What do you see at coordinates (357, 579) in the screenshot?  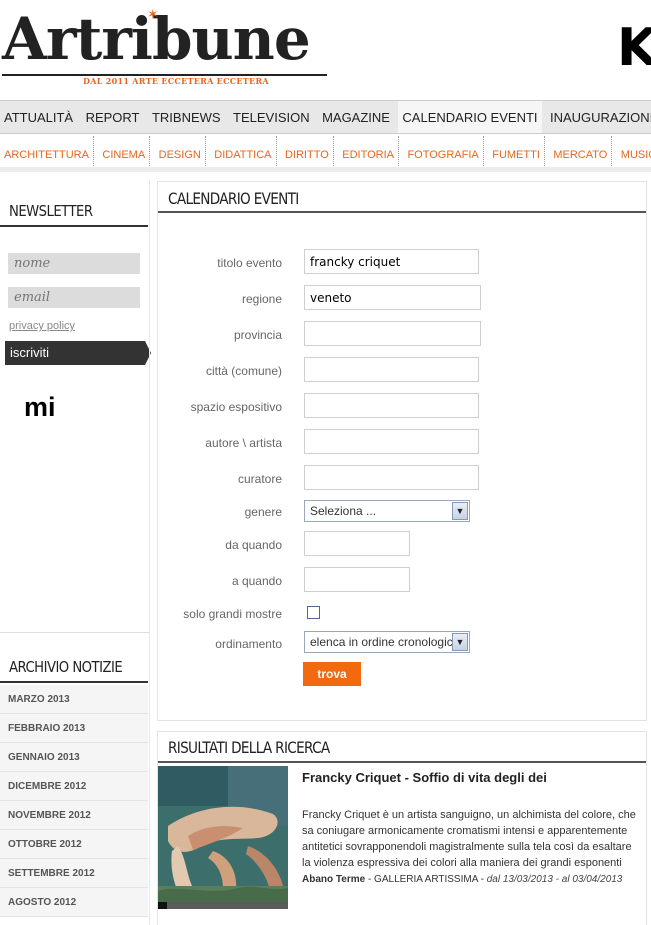 I see `a-quando-input` at bounding box center [357, 579].